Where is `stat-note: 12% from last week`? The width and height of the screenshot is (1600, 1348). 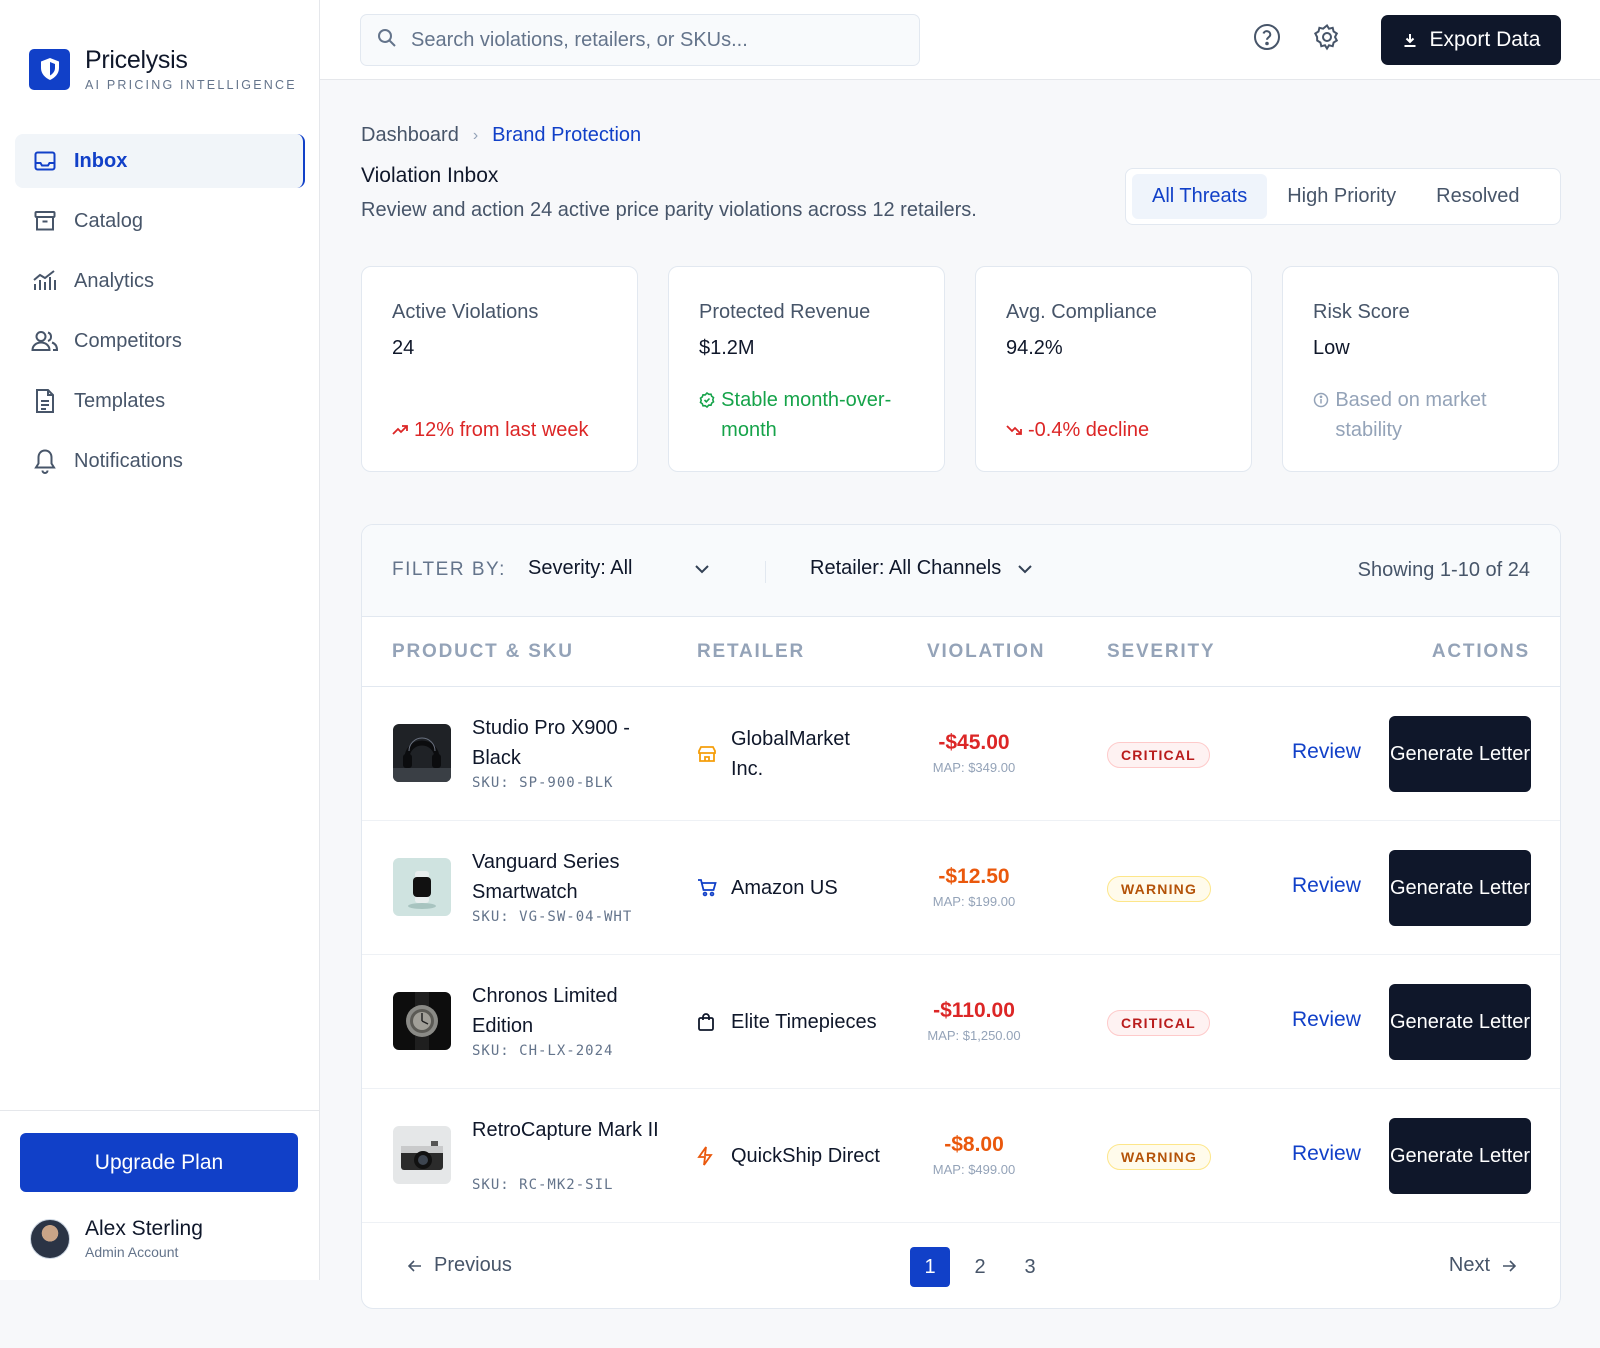
stat-note: 12% from last week is located at coordinates (501, 430).